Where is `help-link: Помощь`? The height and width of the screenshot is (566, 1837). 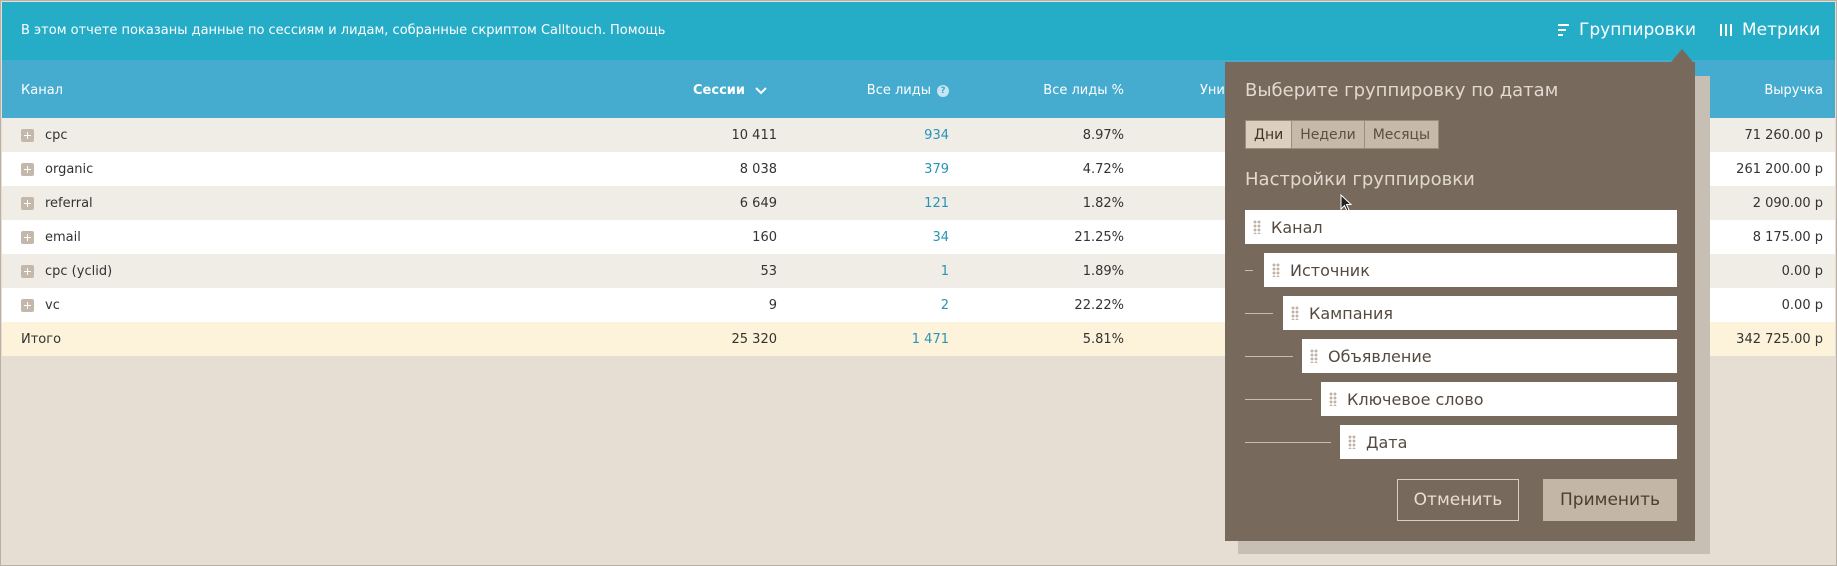
help-link: Помощь is located at coordinates (637, 30).